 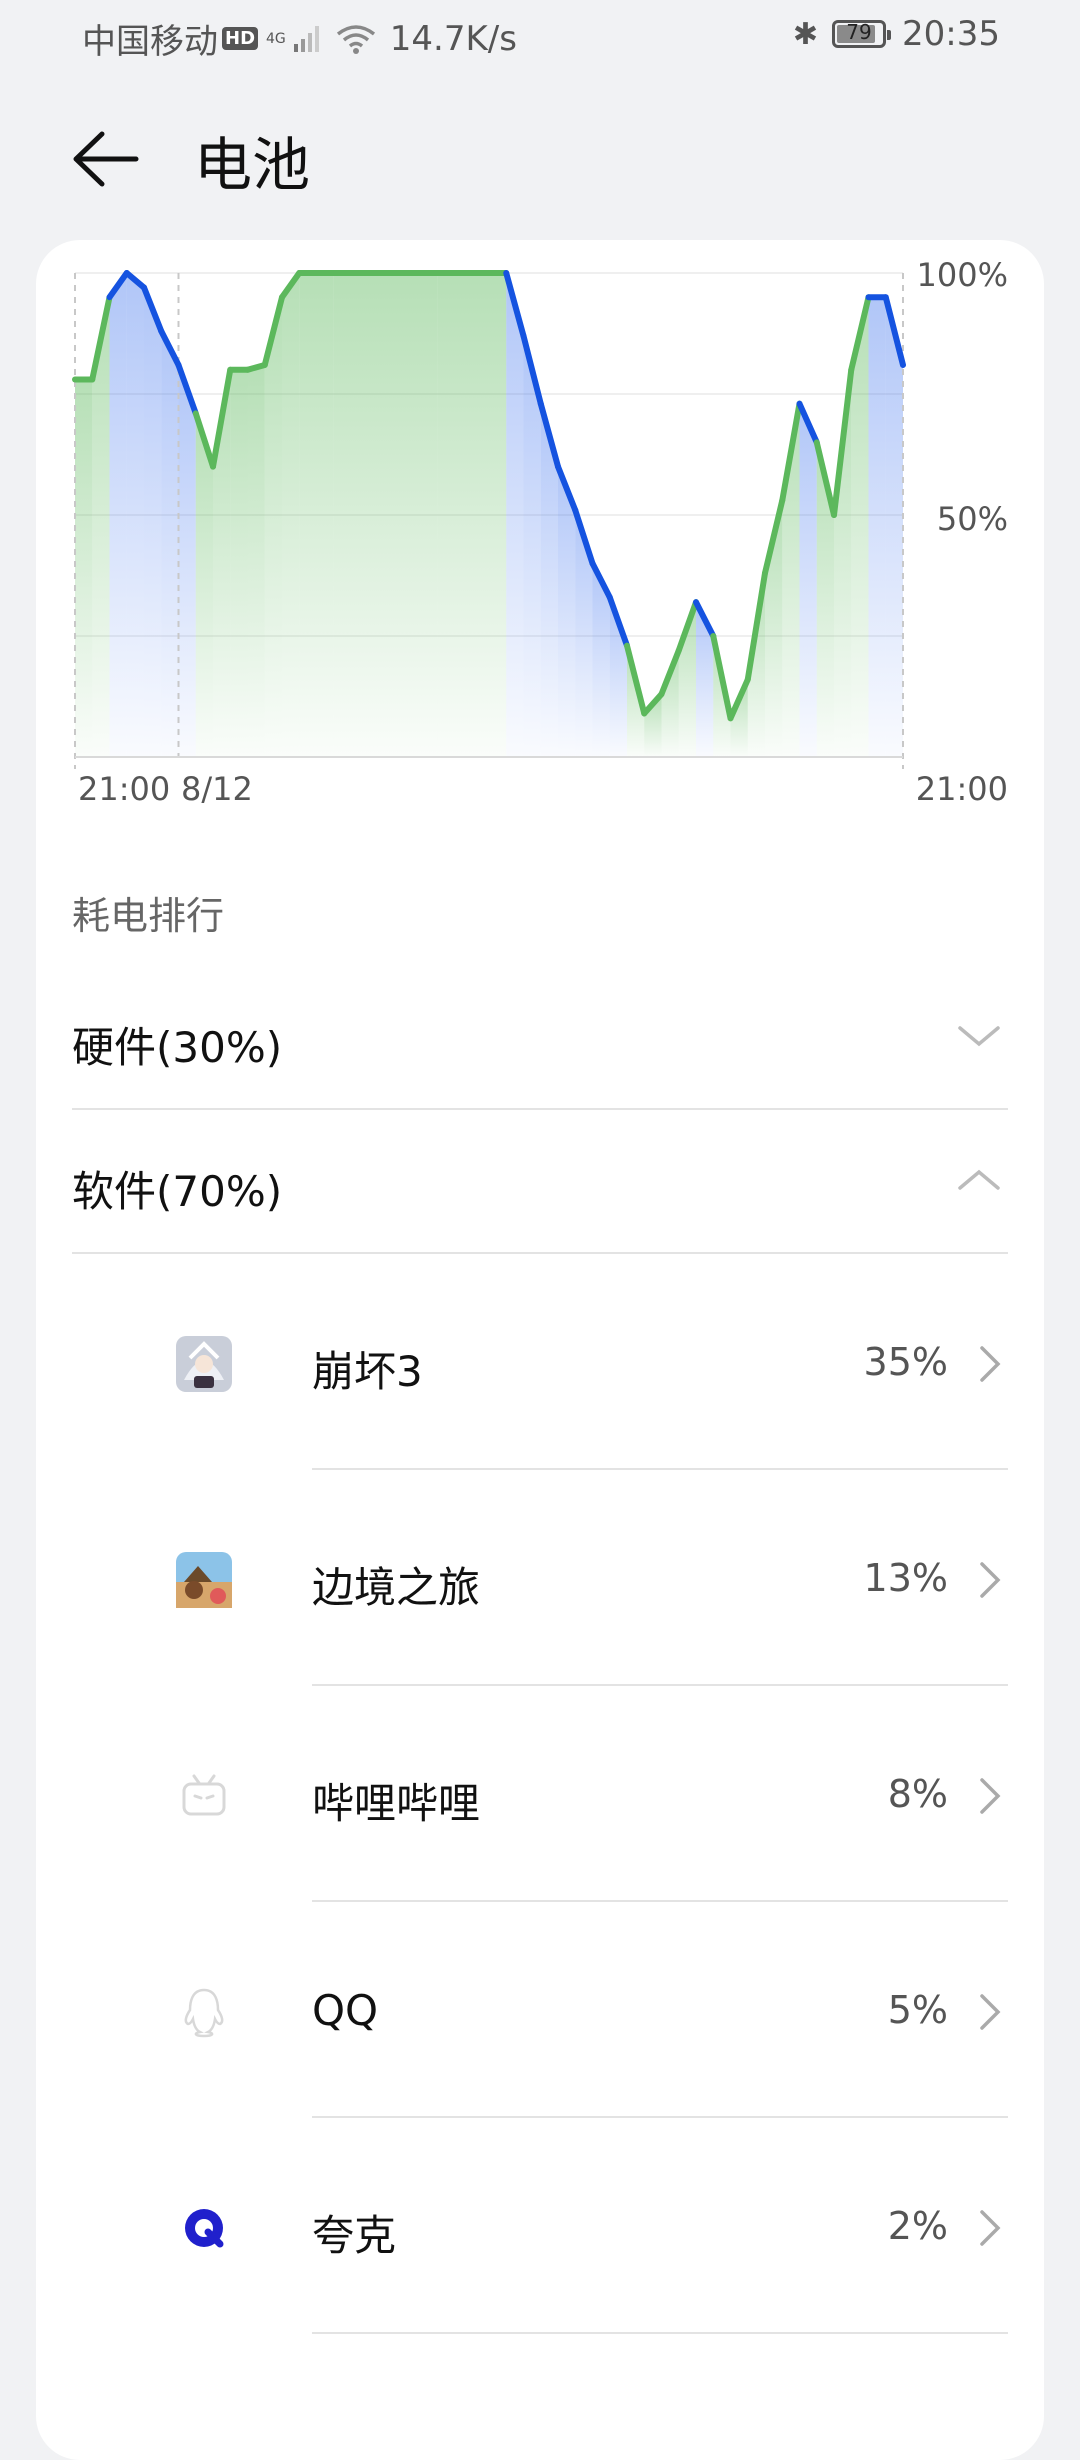 I want to click on network-type: 4G, so click(x=276, y=38).